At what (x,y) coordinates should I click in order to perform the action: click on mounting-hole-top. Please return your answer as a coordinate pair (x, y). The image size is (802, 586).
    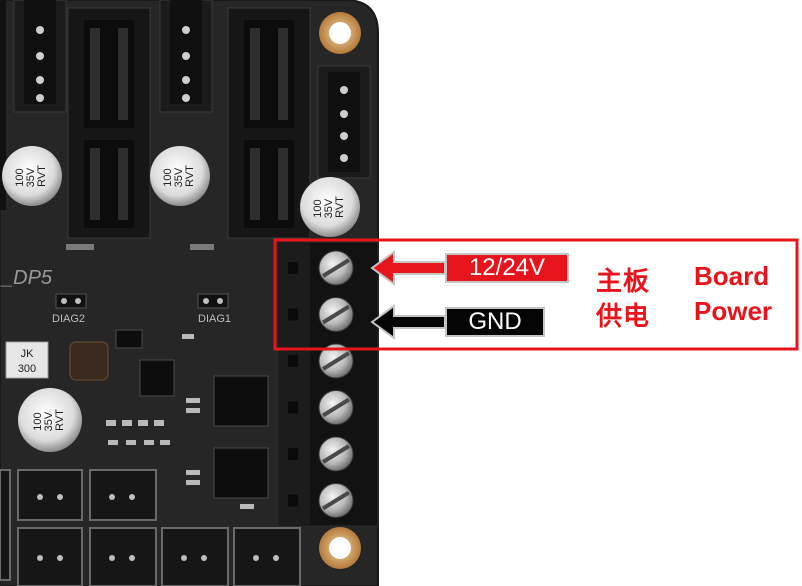
    Looking at the image, I should click on (340, 33).